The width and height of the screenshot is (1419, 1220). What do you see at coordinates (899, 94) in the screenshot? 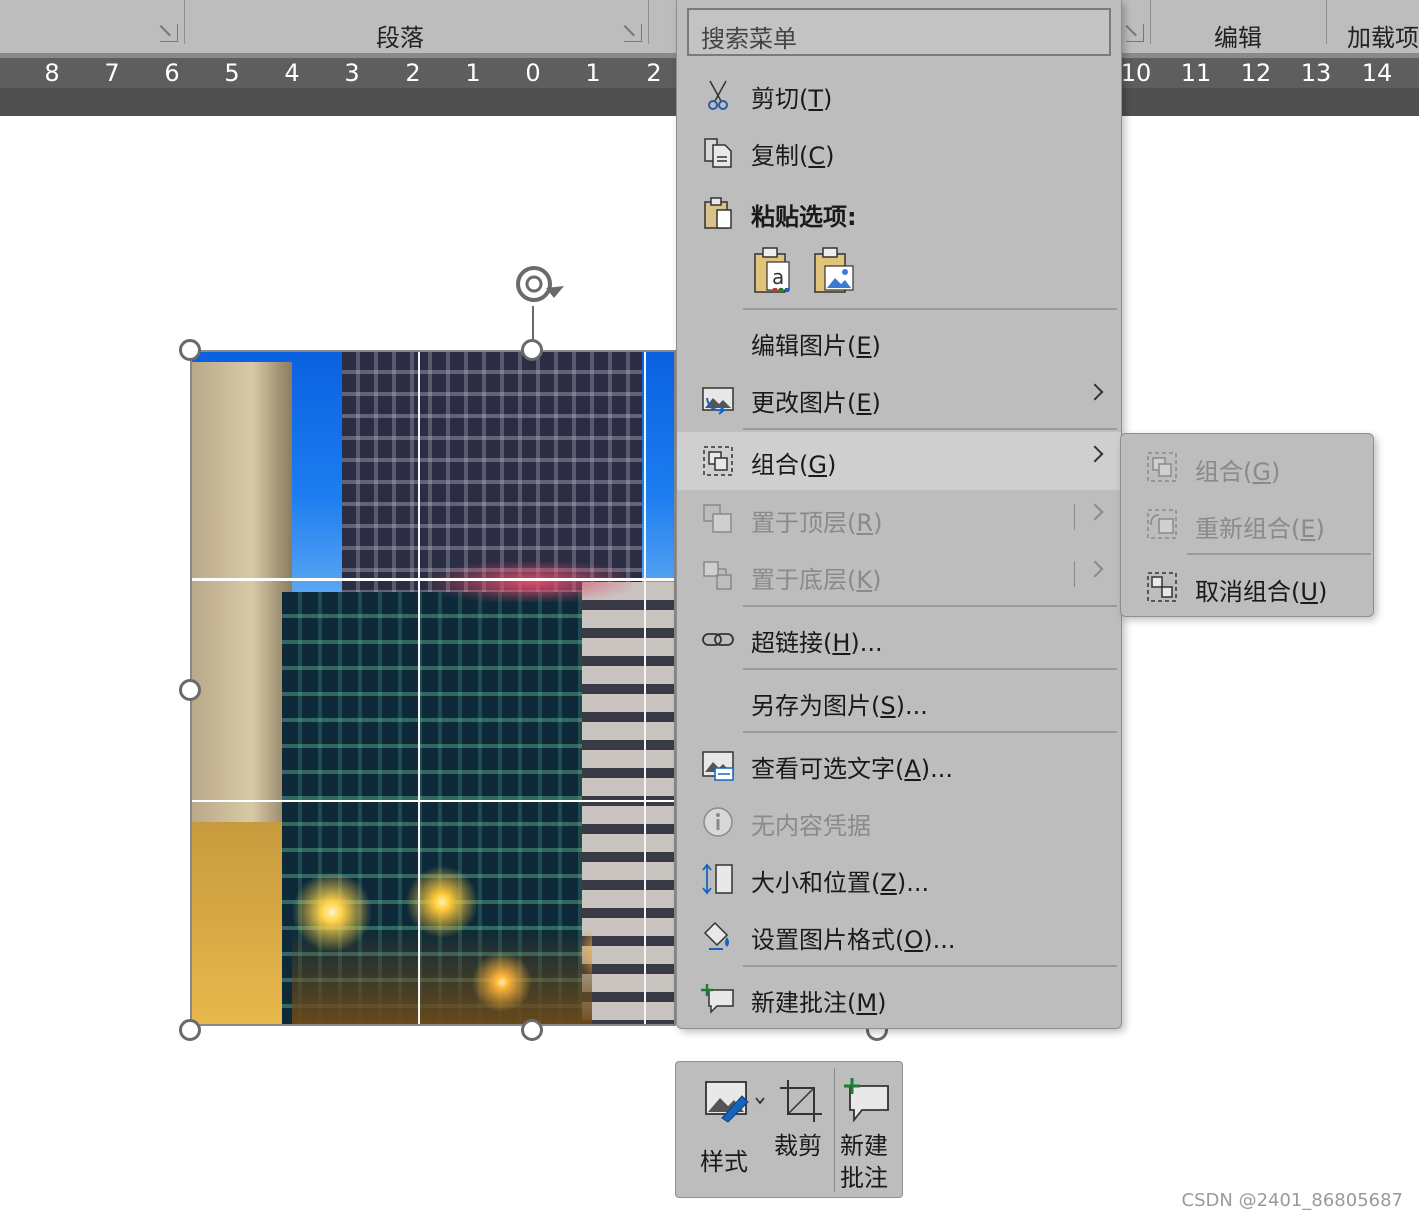
I see `menu-item-cut: 剪切(T)` at bounding box center [899, 94].